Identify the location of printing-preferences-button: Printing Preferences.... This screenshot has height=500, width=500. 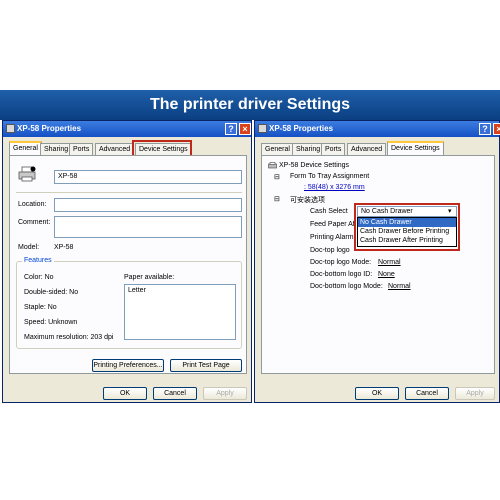
(128, 365).